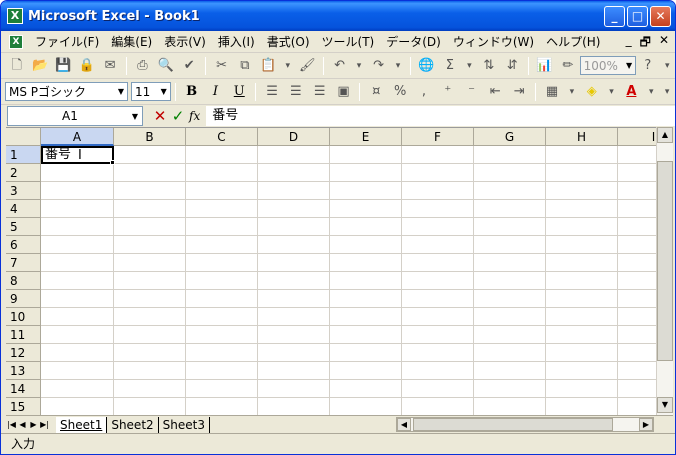  I want to click on borders-dropdown-icon: ▾, so click(572, 92).